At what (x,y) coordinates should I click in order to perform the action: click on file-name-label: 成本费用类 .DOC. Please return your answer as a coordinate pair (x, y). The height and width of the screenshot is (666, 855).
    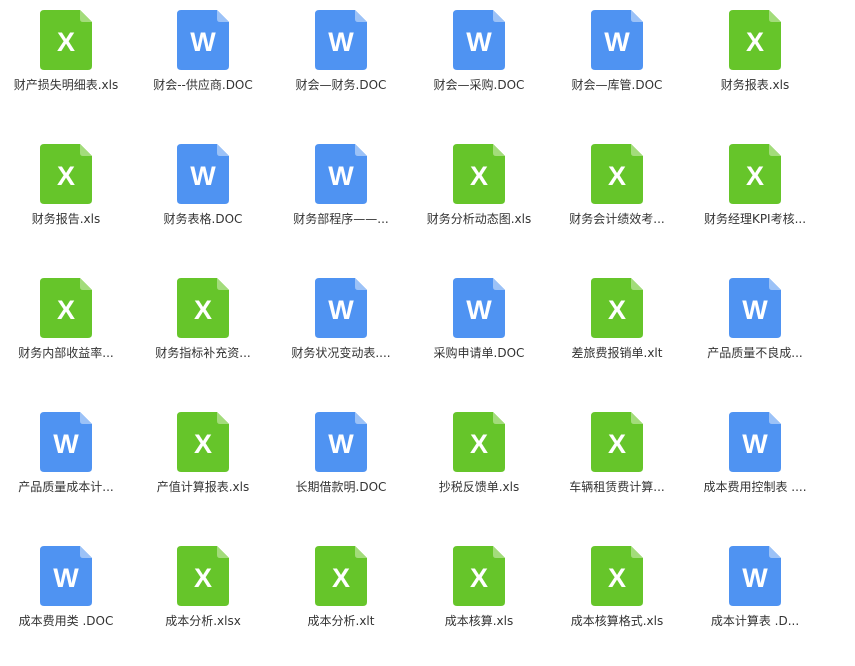
    Looking at the image, I should click on (66, 621).